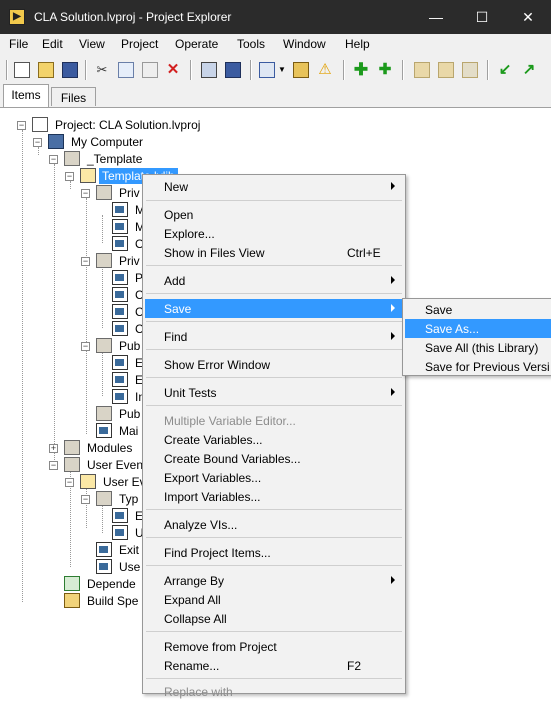 The height and width of the screenshot is (701, 551). Describe the element at coordinates (52, 44) in the screenshot. I see `menu-edit: Edit` at that location.